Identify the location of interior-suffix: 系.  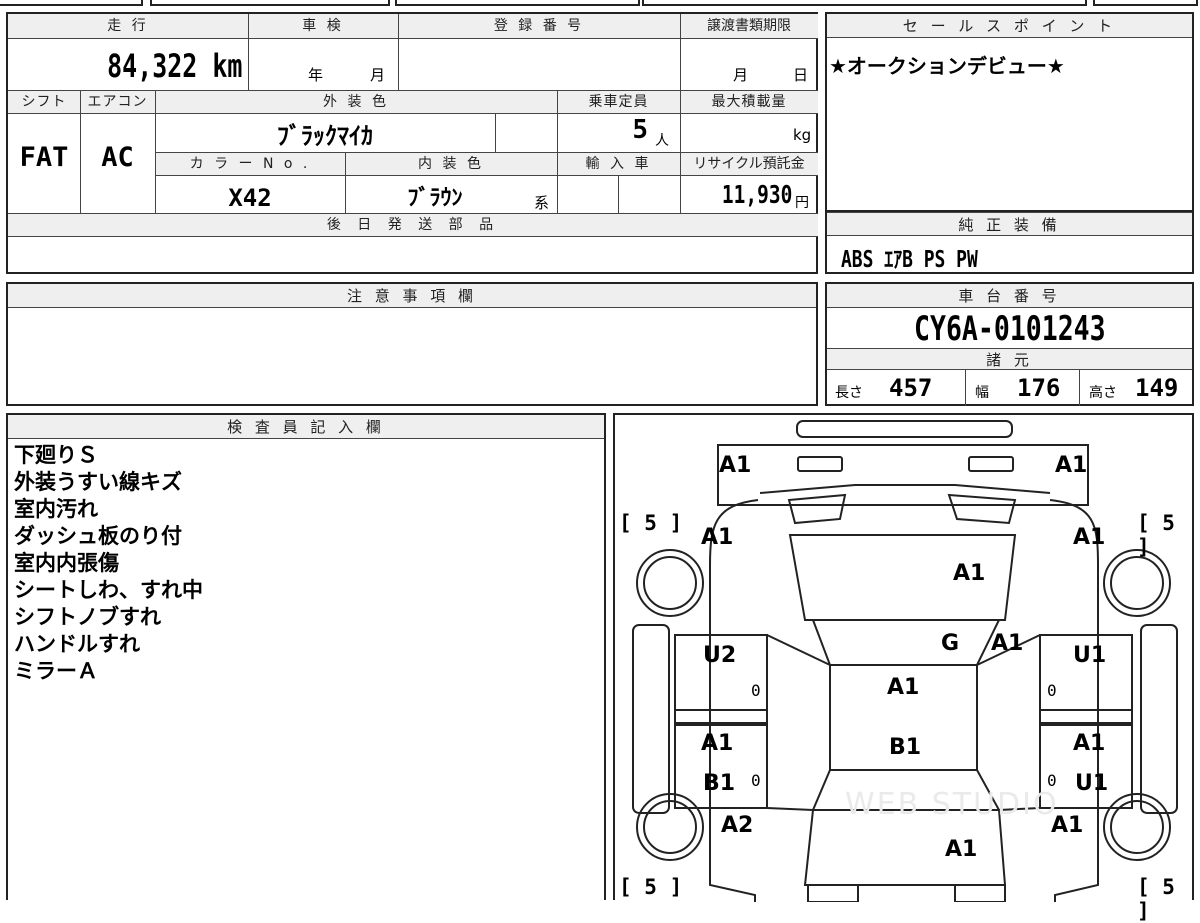
(542, 203).